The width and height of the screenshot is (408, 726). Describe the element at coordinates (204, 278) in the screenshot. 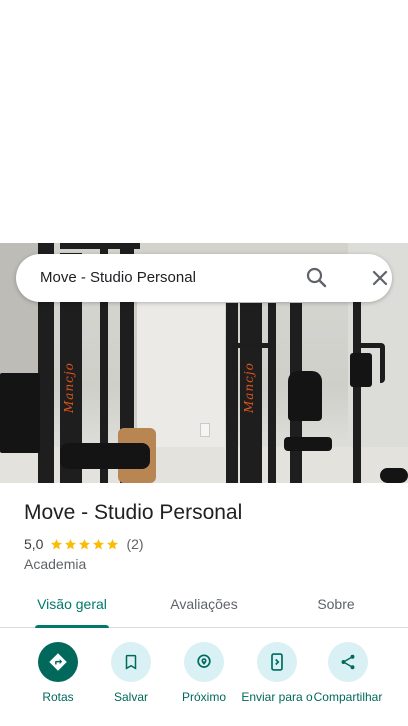

I see `search-bar: Move - Studio Personal` at that location.